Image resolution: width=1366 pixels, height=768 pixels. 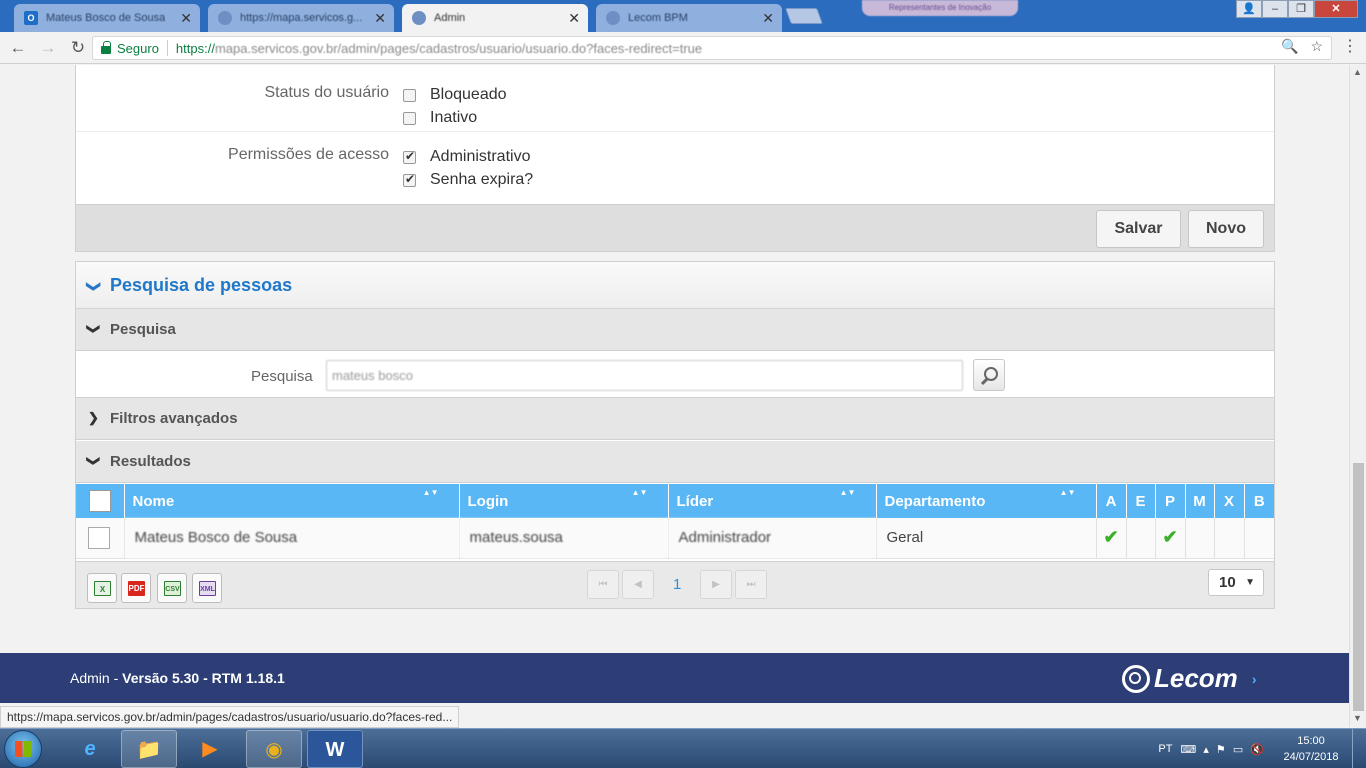 I want to click on prev-page-button: ◀, so click(x=638, y=584).